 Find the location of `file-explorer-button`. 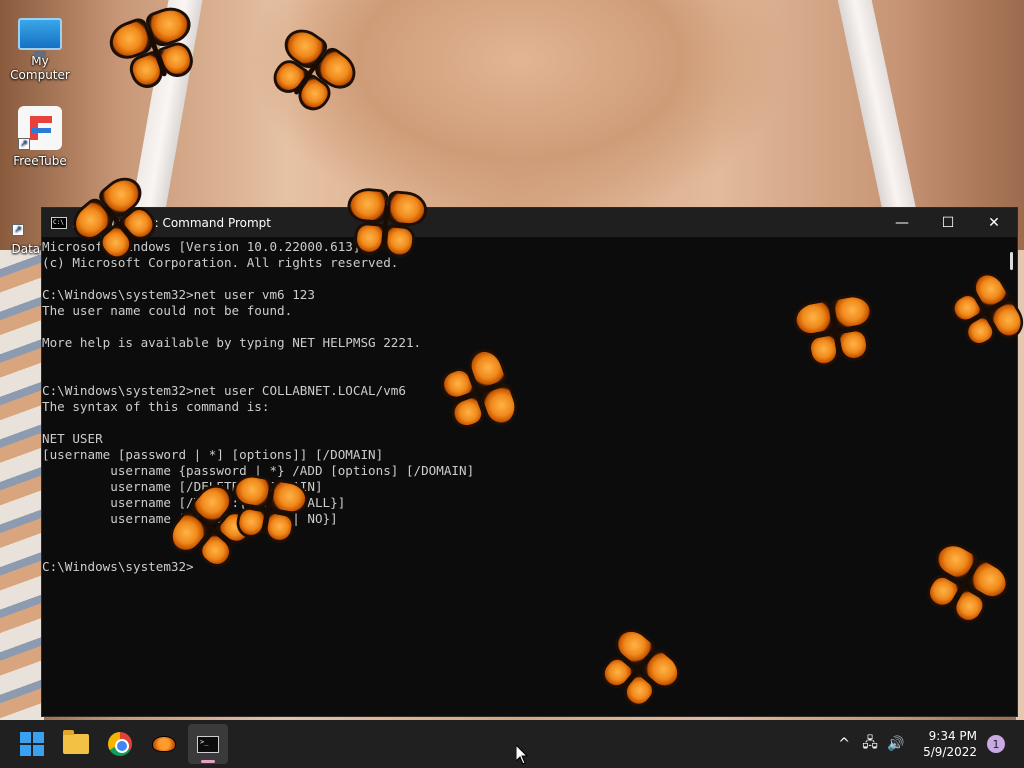

file-explorer-button is located at coordinates (76, 744).